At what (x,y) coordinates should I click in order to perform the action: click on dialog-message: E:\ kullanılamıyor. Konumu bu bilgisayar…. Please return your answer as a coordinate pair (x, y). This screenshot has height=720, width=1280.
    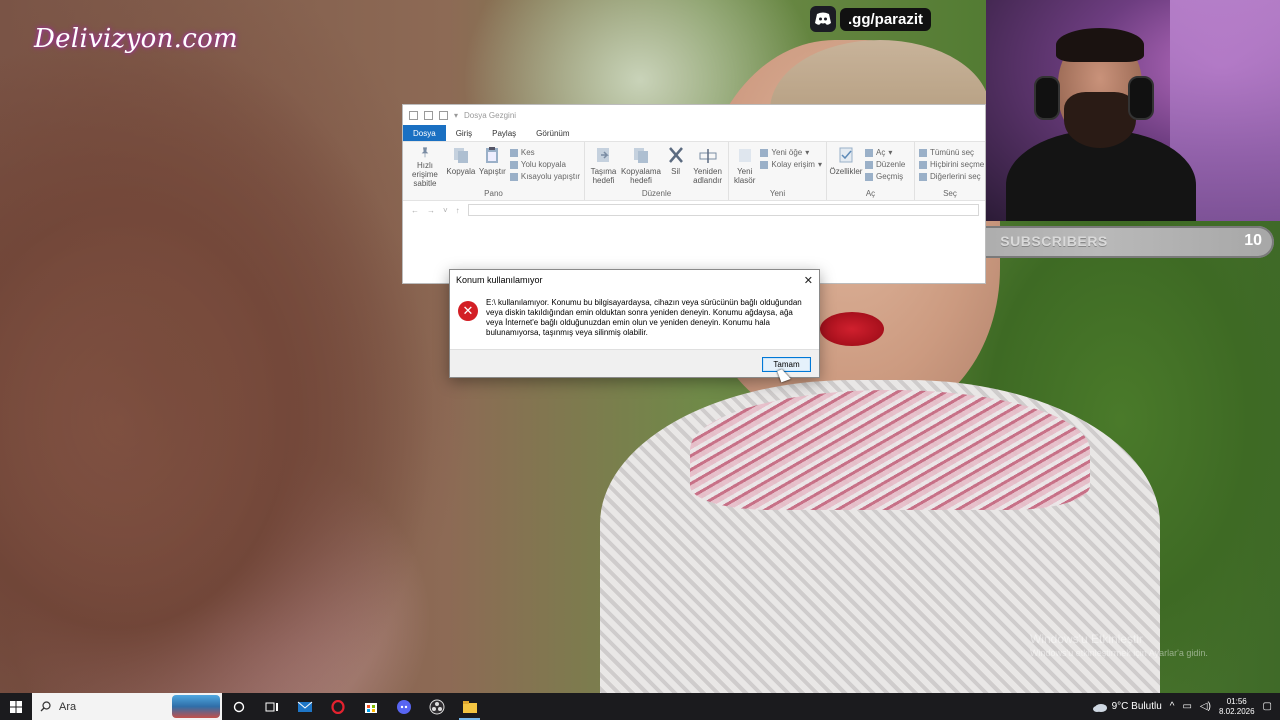
    Looking at the image, I should click on (644, 317).